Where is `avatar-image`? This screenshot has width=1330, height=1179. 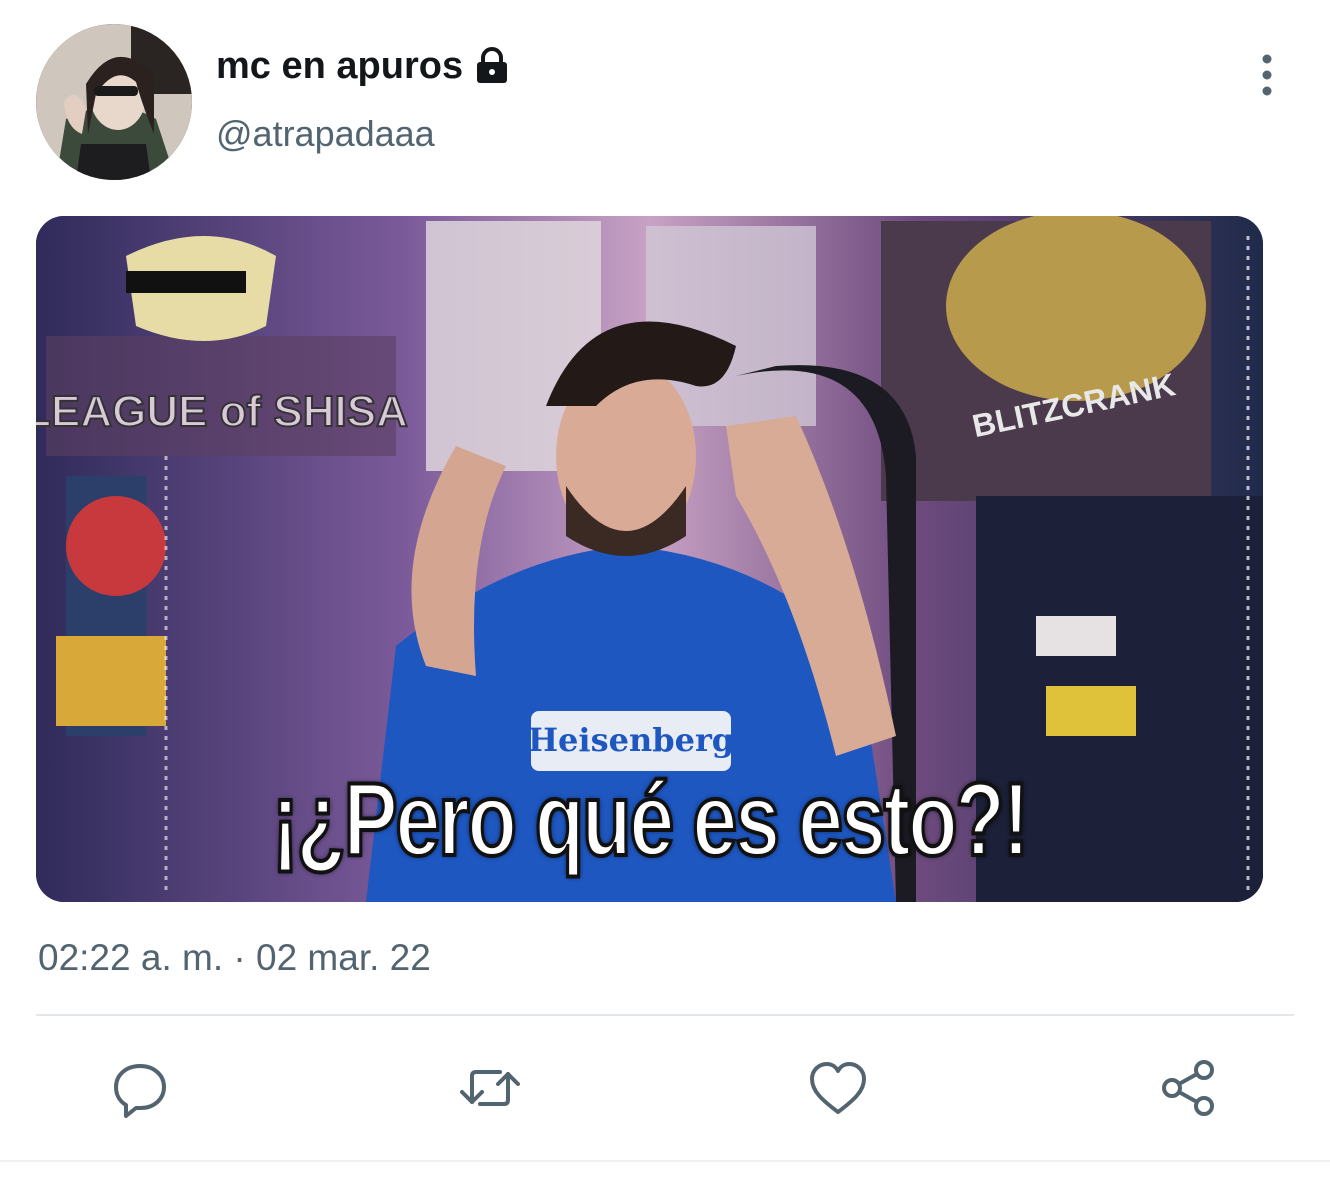
avatar-image is located at coordinates (114, 102).